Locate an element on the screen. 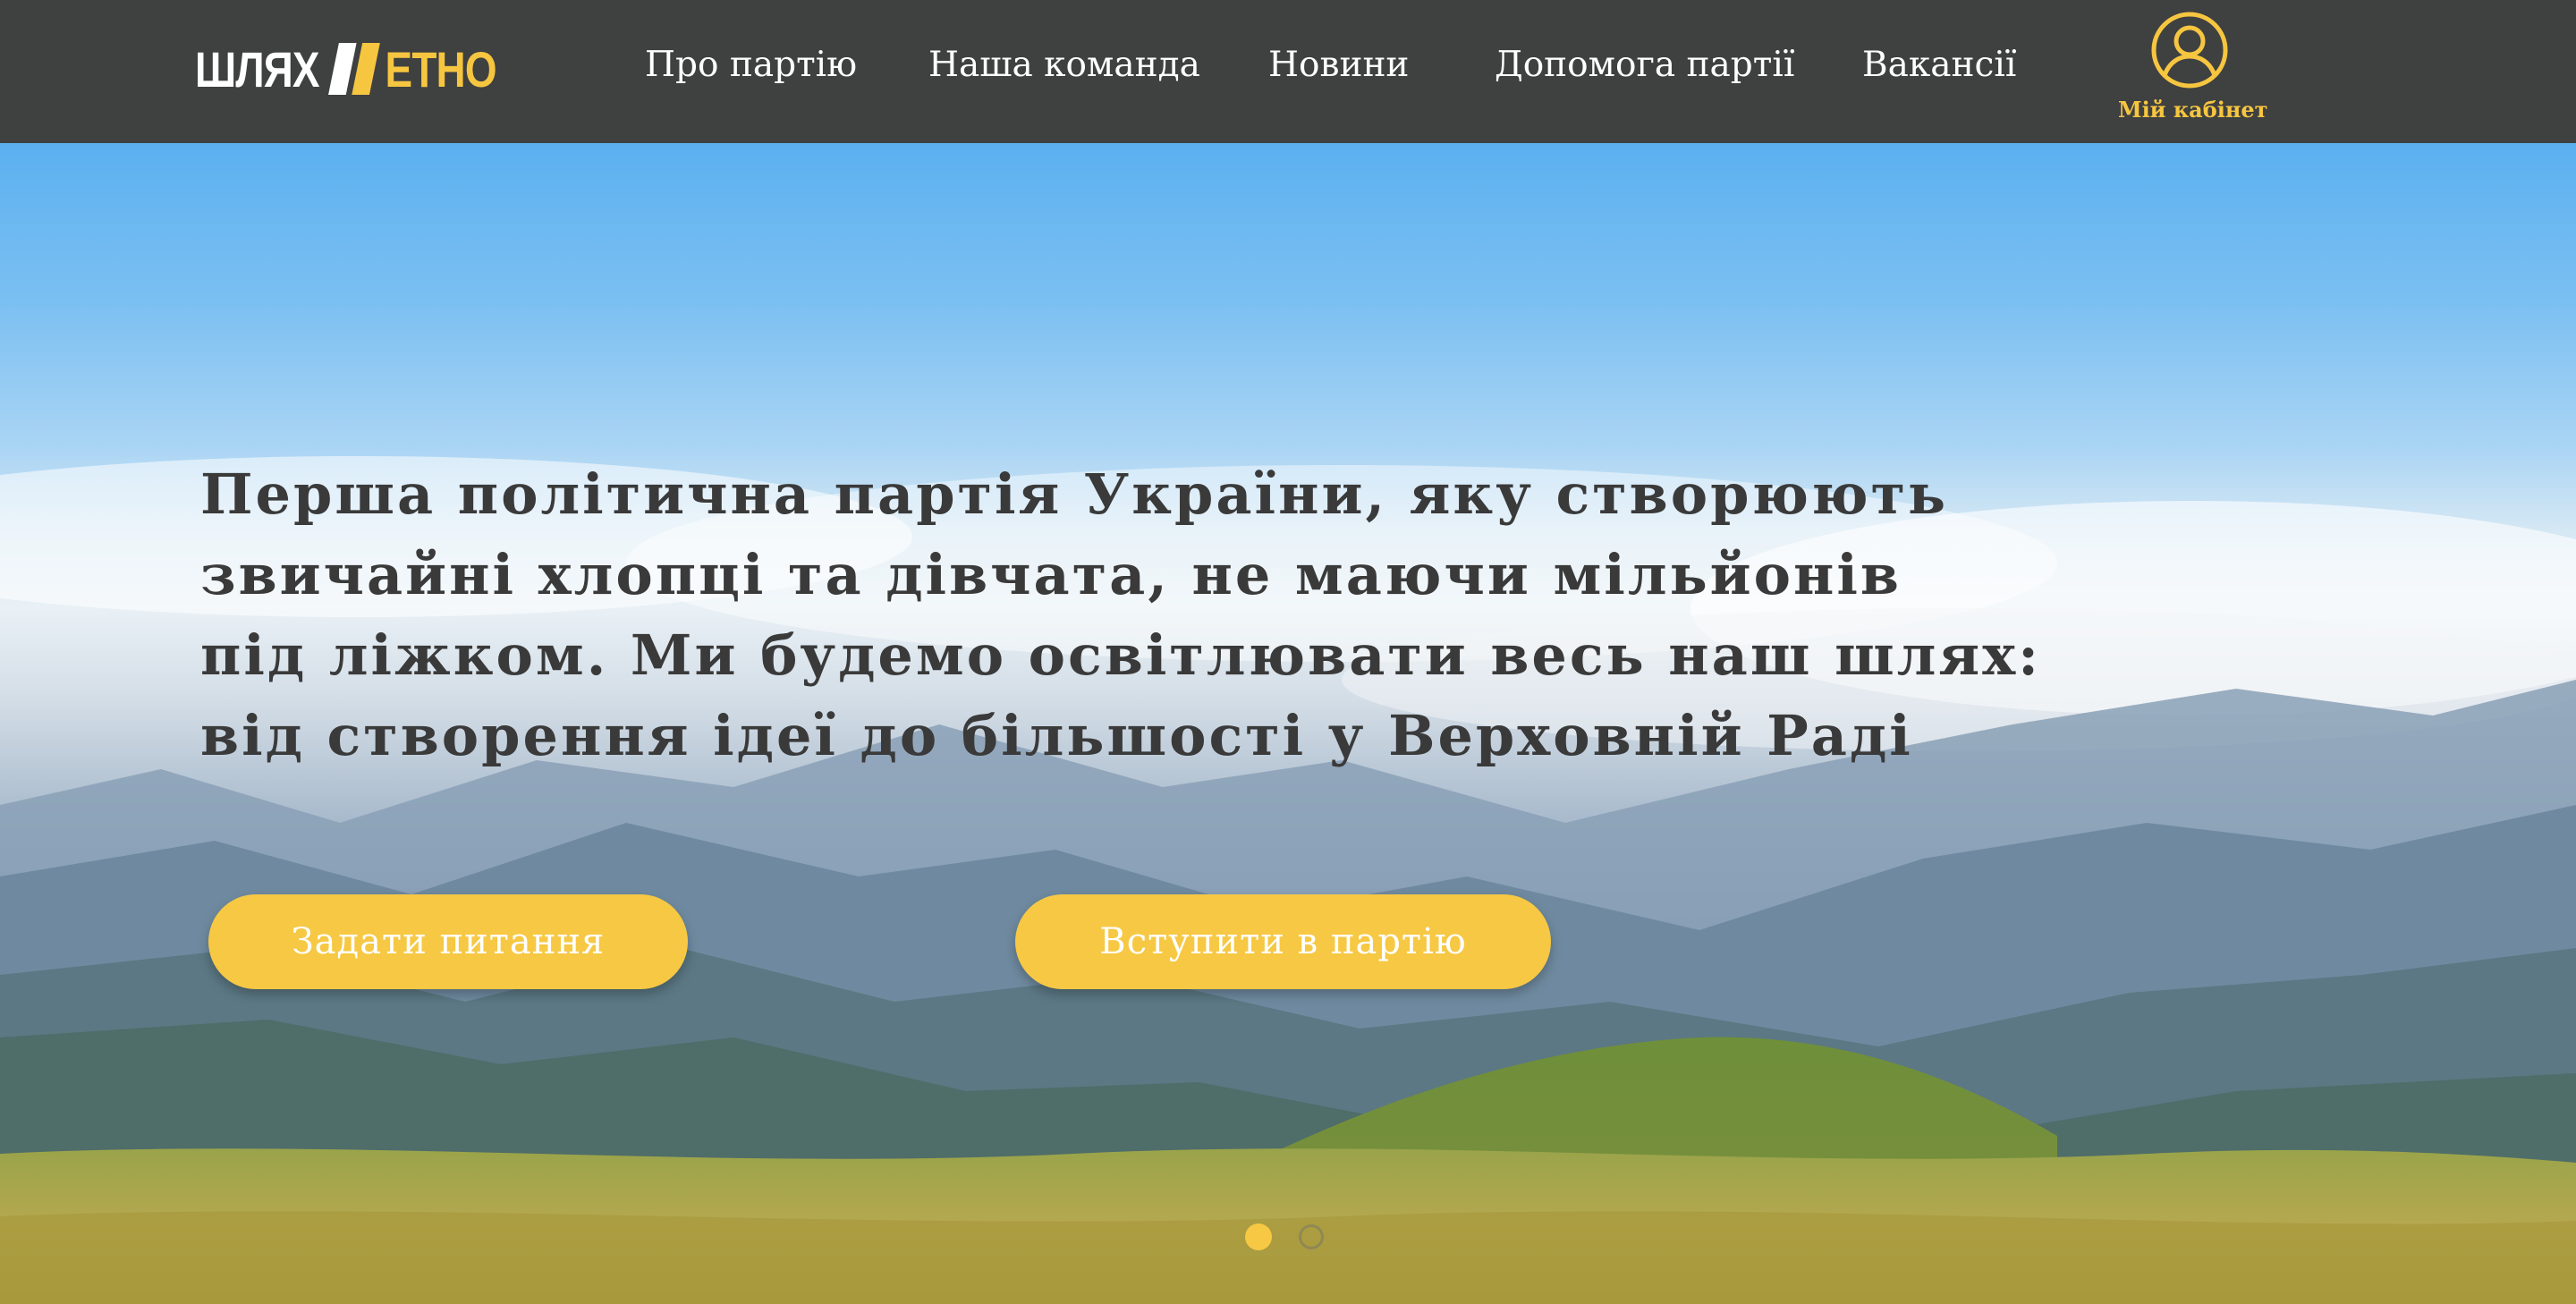 The width and height of the screenshot is (2576, 1304). my-cabinet-label: Мій кабінет is located at coordinates (2193, 110).